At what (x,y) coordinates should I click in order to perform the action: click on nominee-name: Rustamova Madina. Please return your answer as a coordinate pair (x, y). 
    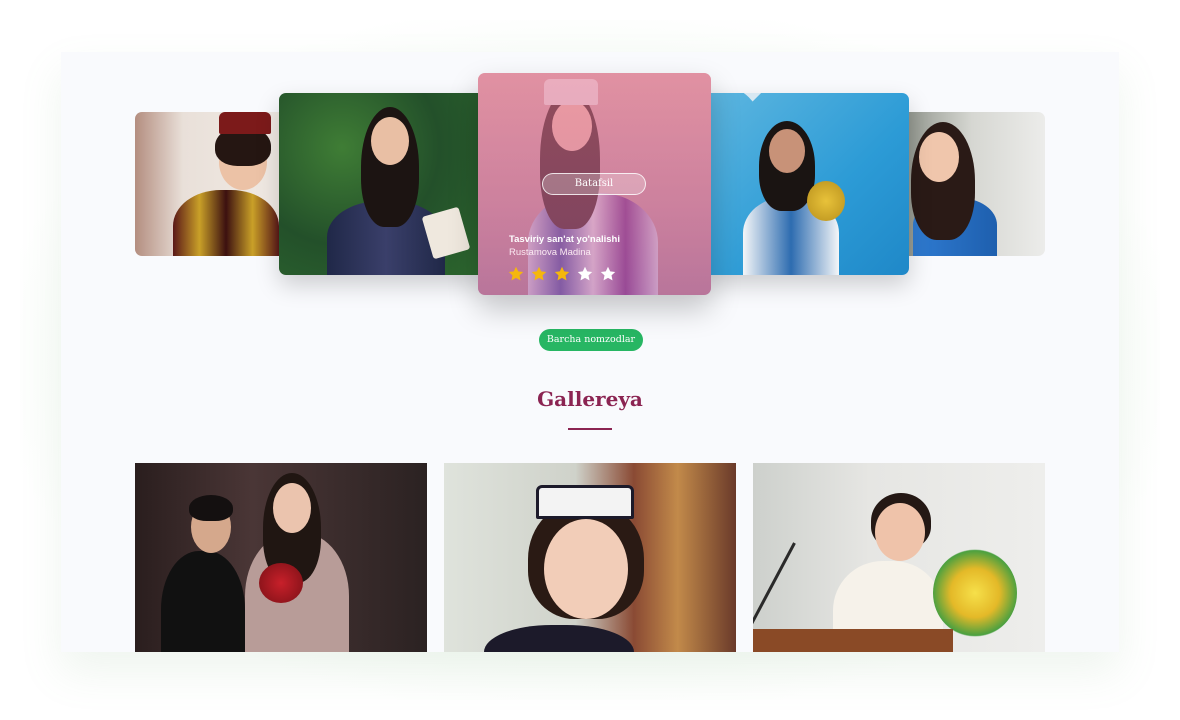
    Looking at the image, I should click on (550, 252).